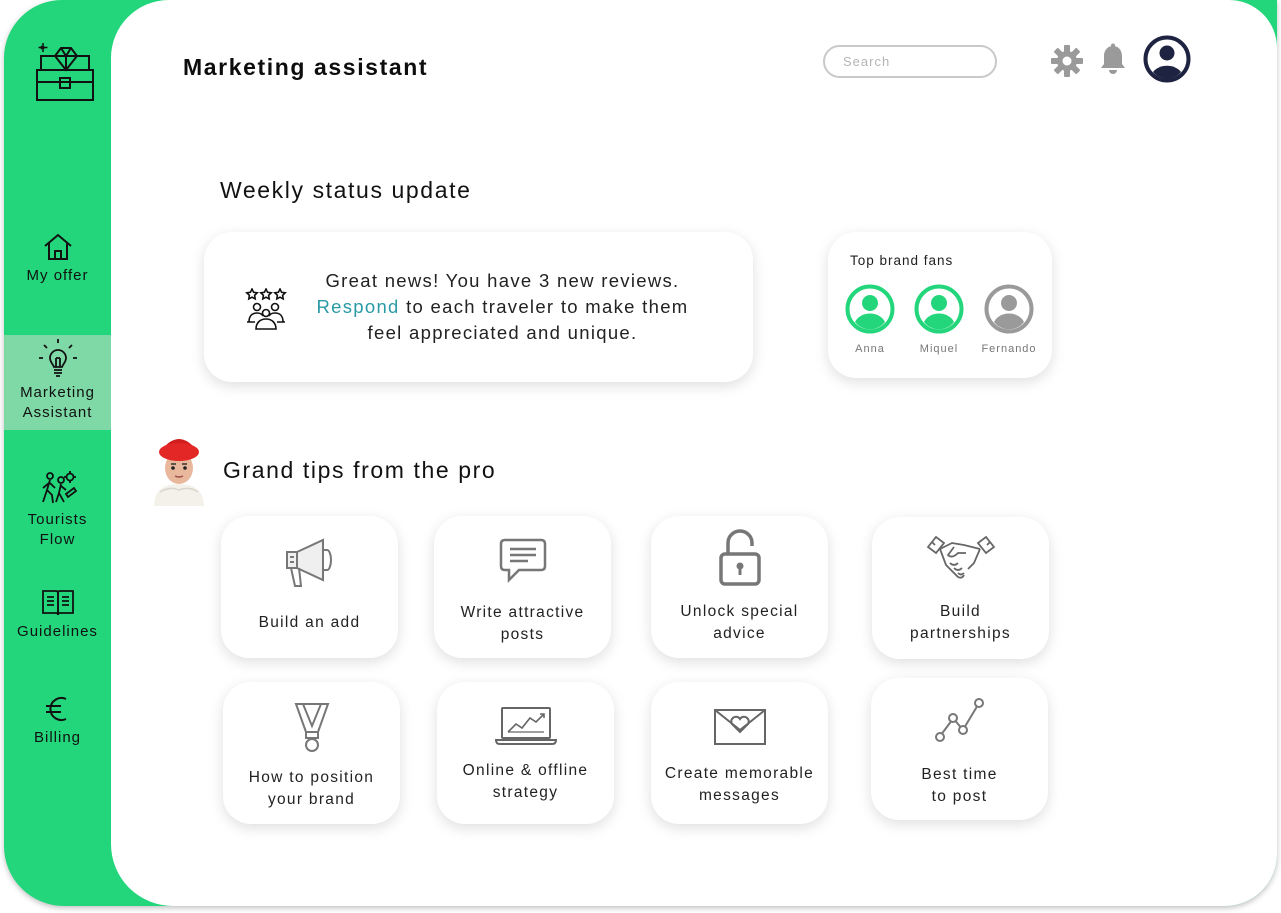 This screenshot has height=913, width=1281. I want to click on fan-miquel: Miquel, so click(939, 319).